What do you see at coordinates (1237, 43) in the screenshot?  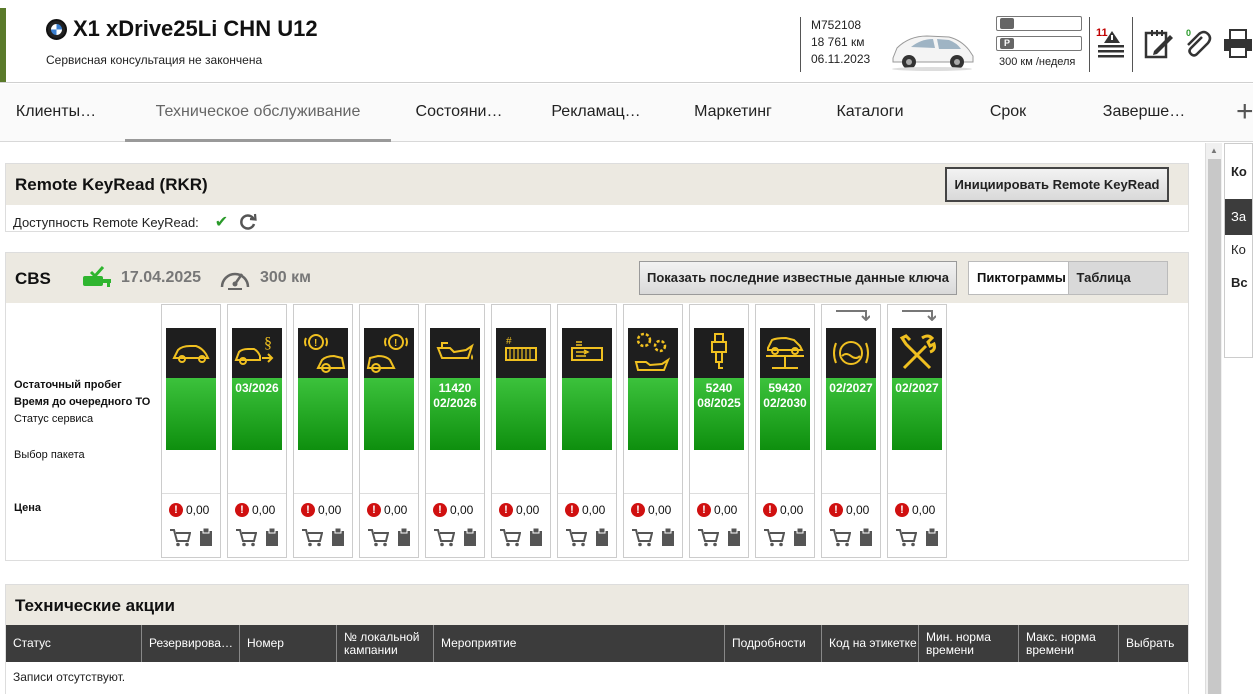 I see `print-icon` at bounding box center [1237, 43].